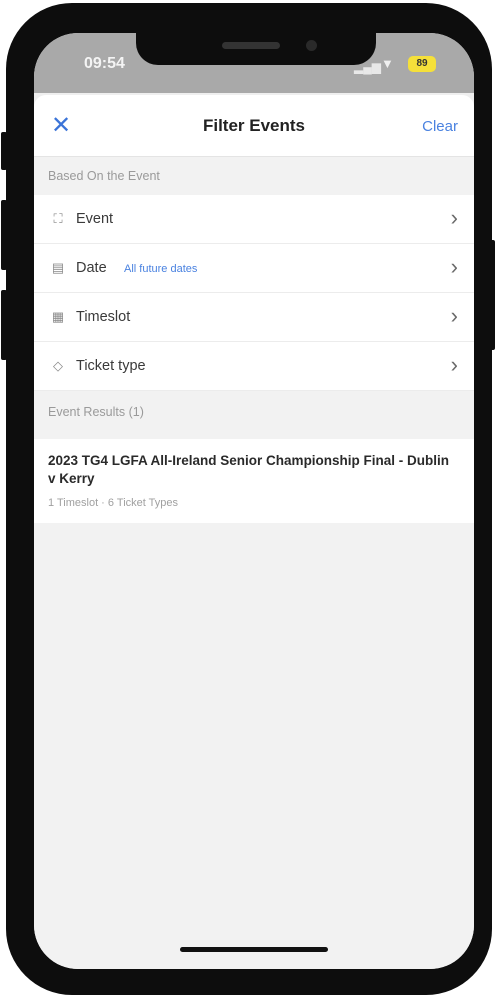  Describe the element at coordinates (254, 412) in the screenshot. I see `section-header-results: Event Results (1)` at that location.